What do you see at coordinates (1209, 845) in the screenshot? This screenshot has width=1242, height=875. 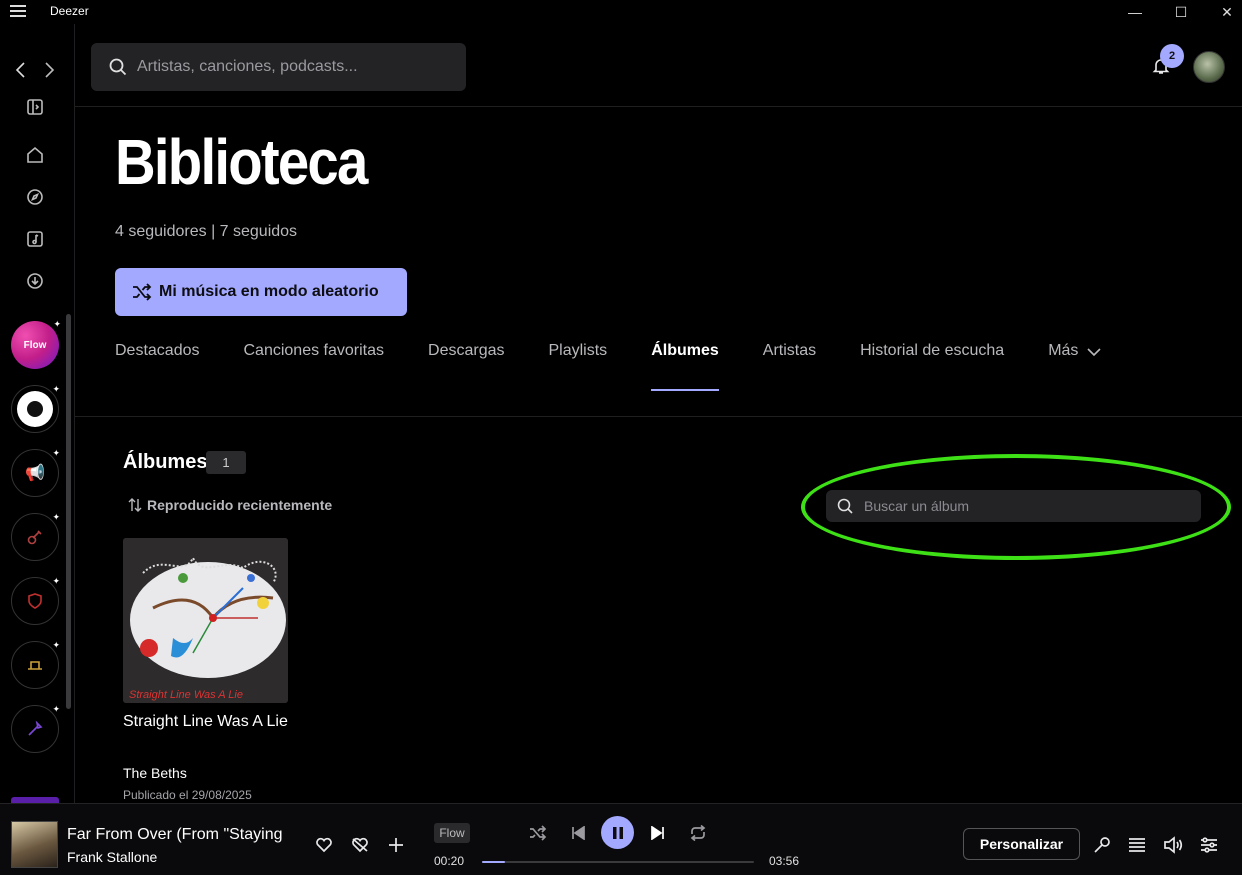 I see `equalizer-settings-icon` at bounding box center [1209, 845].